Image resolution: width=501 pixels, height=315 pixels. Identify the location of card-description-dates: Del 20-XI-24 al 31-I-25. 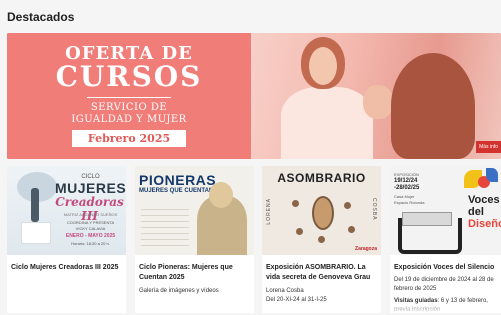
(296, 300).